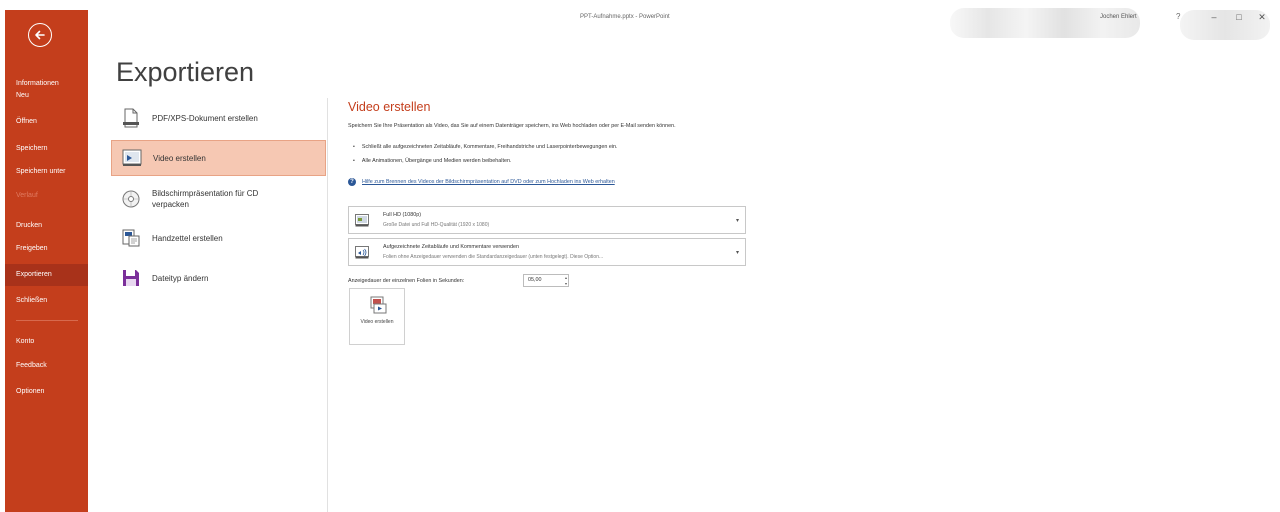 Image resolution: width=1280 pixels, height=512 pixels. What do you see at coordinates (131, 199) in the screenshot?
I see `cd-icon` at bounding box center [131, 199].